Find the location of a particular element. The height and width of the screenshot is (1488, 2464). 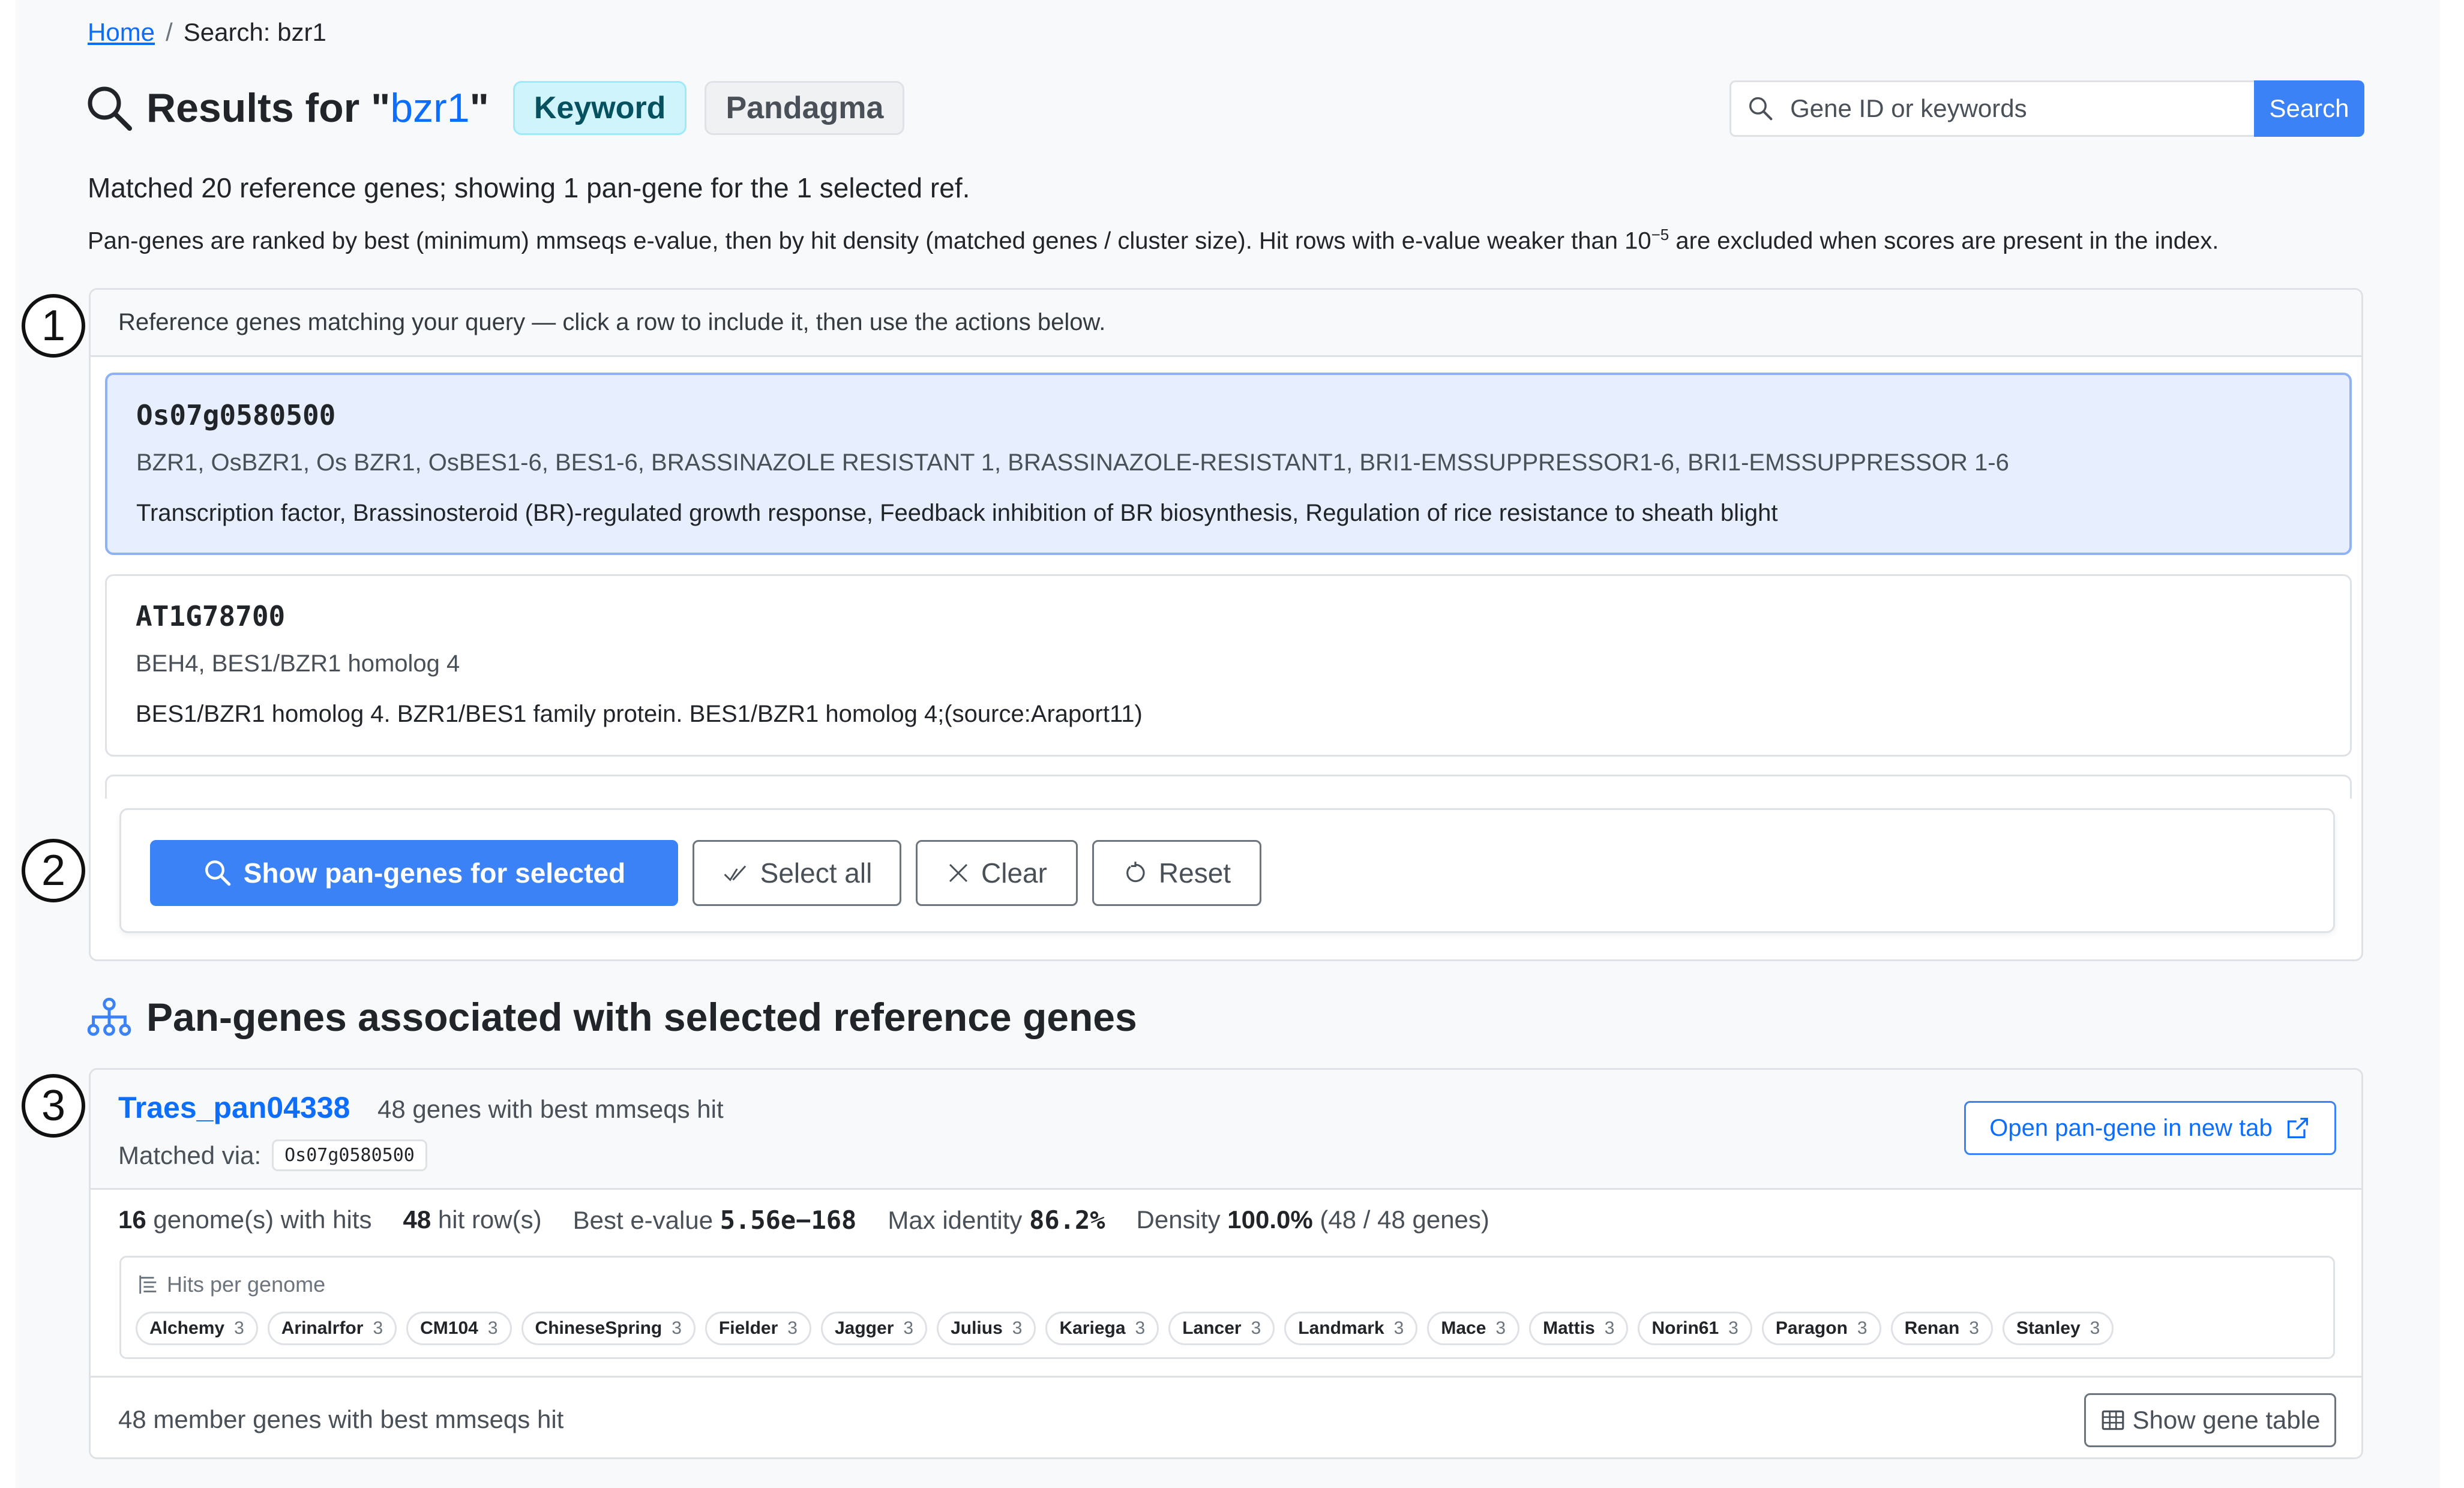

genome-chip: Kariega 3 is located at coordinates (1102, 1329).